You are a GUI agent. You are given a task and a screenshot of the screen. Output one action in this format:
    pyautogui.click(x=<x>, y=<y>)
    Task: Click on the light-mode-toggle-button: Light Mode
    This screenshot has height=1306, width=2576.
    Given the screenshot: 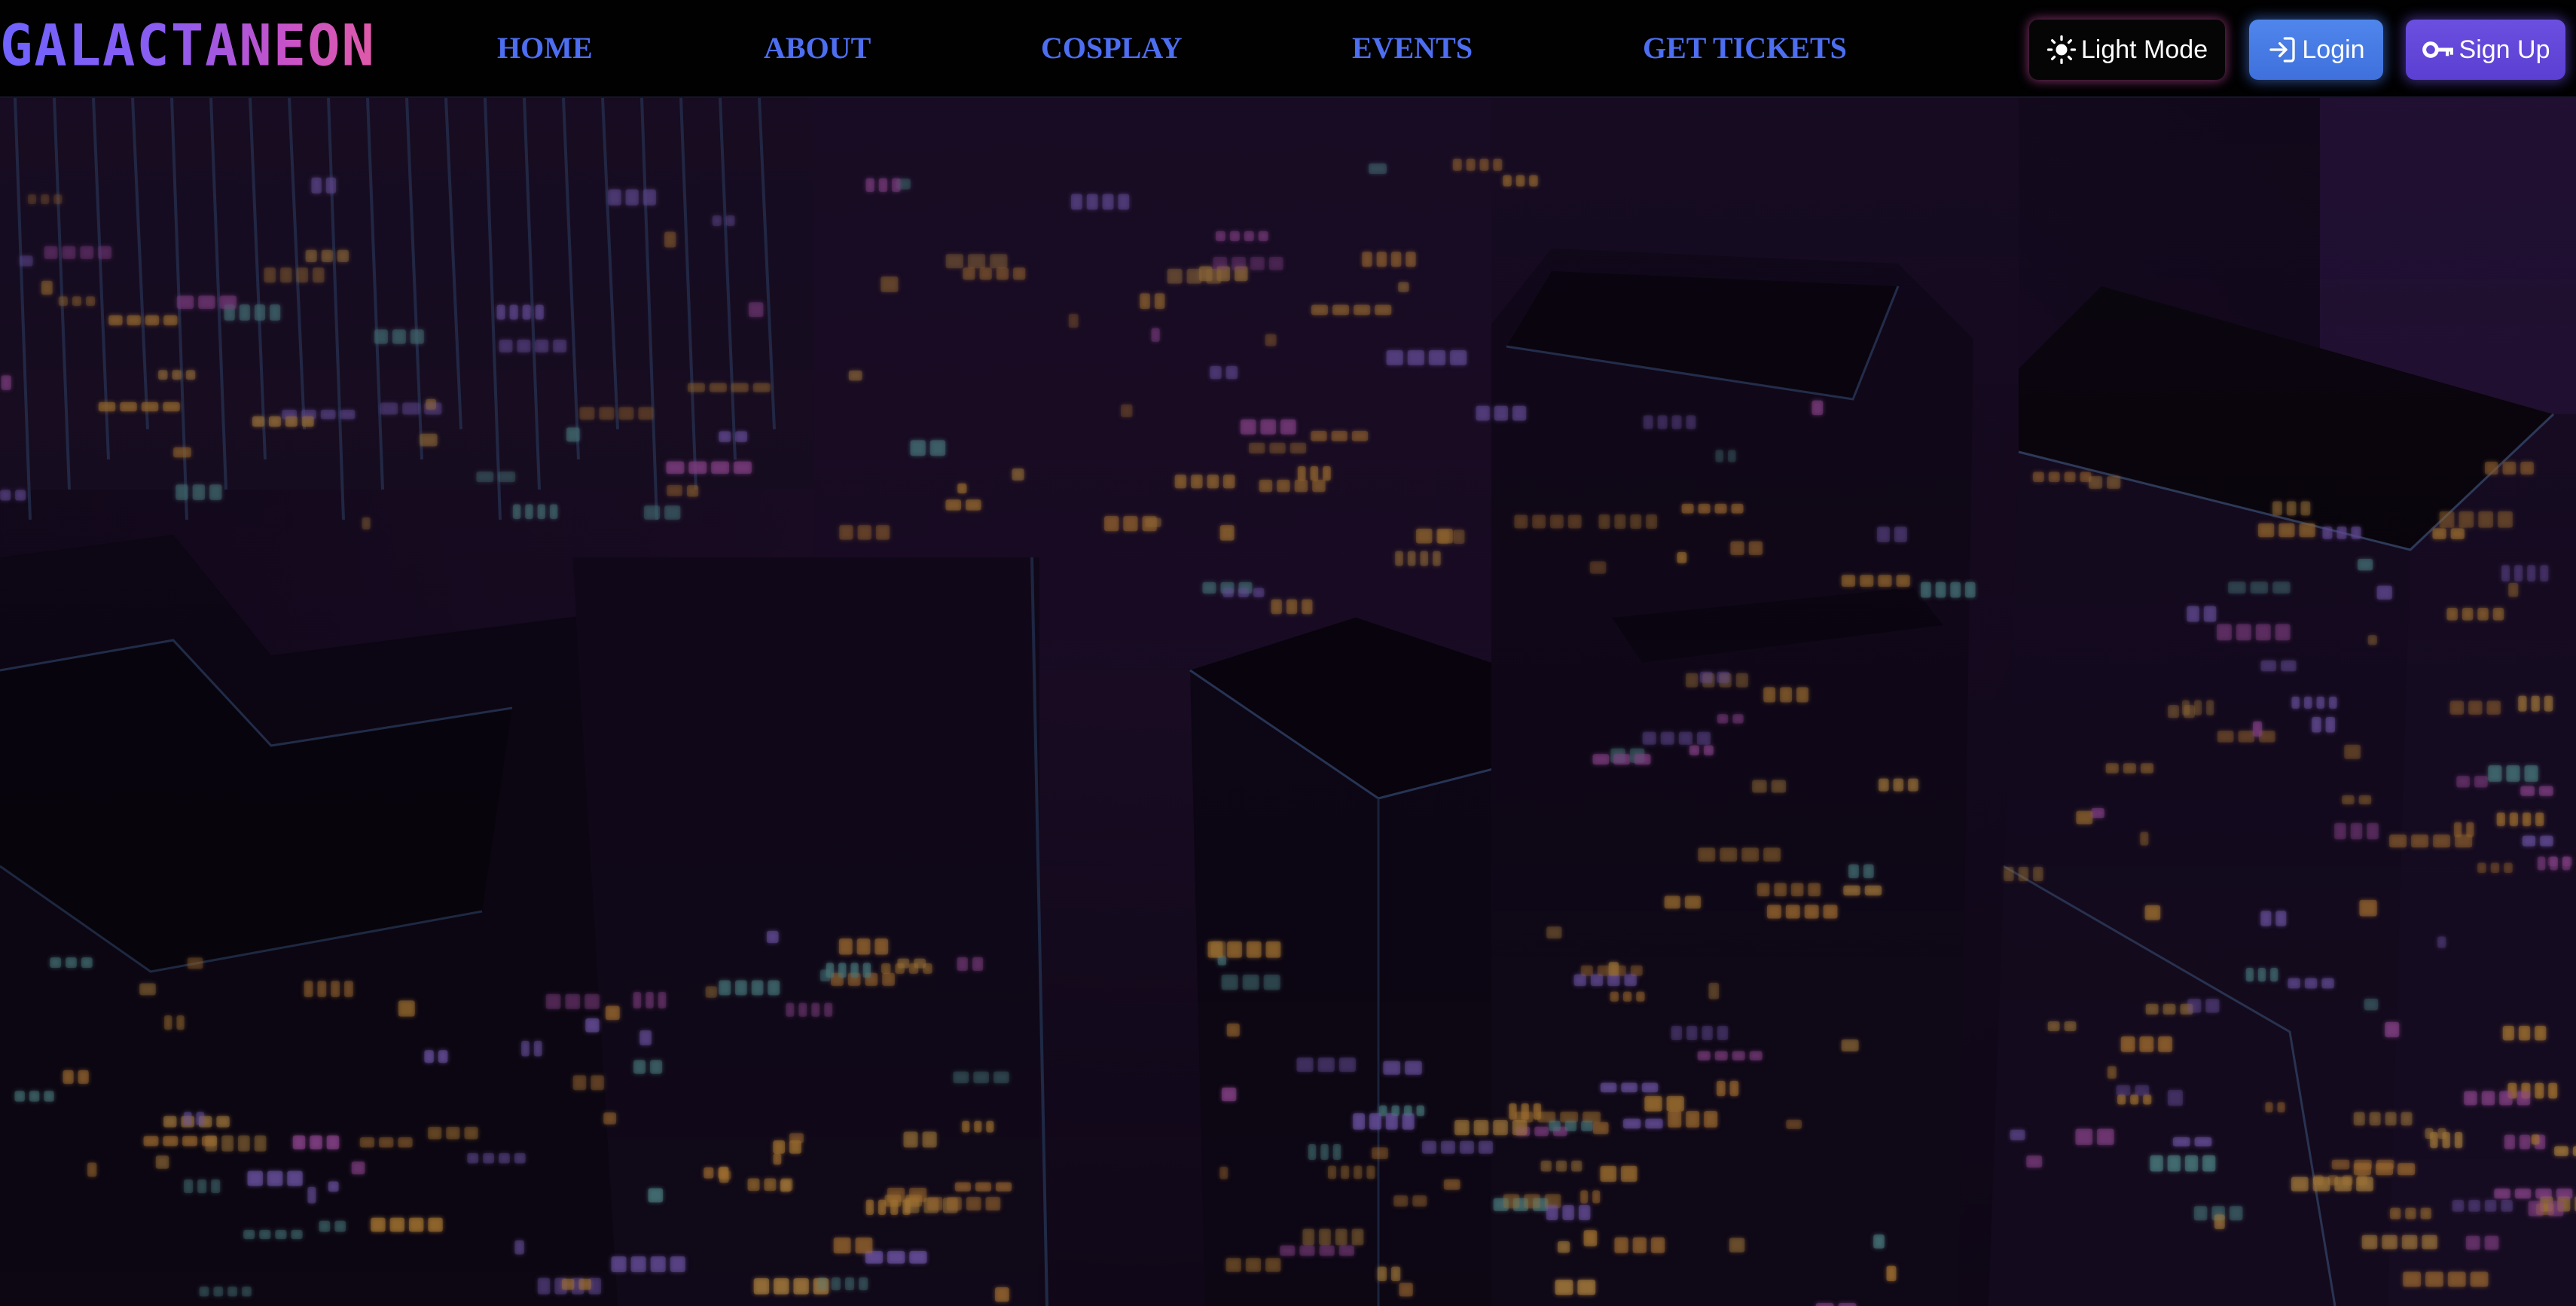 What is the action you would take?
    pyautogui.click(x=2127, y=50)
    